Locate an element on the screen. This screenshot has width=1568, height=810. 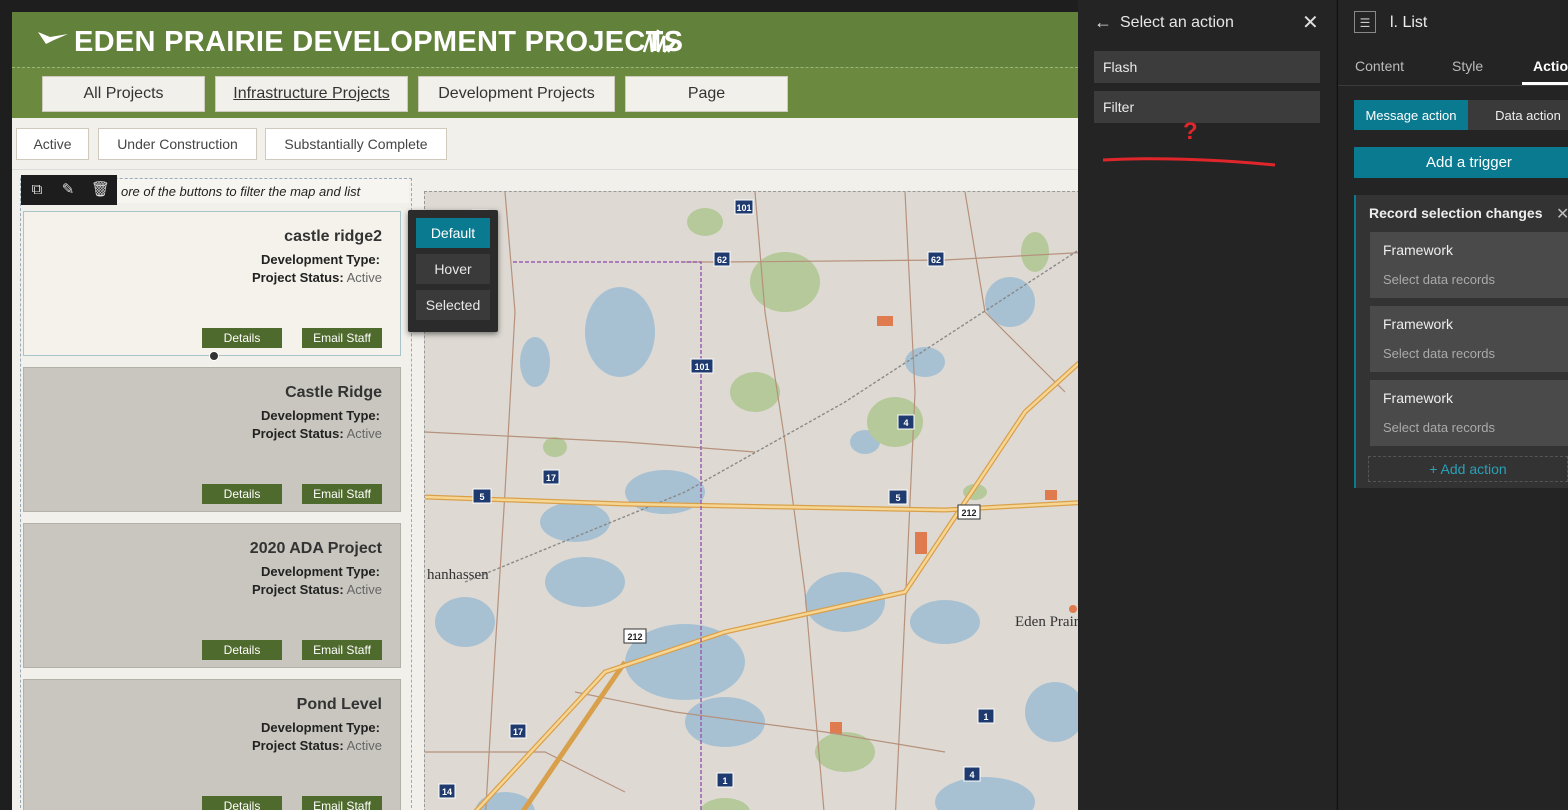
state-selected-button: Selected is located at coordinates (453, 305).